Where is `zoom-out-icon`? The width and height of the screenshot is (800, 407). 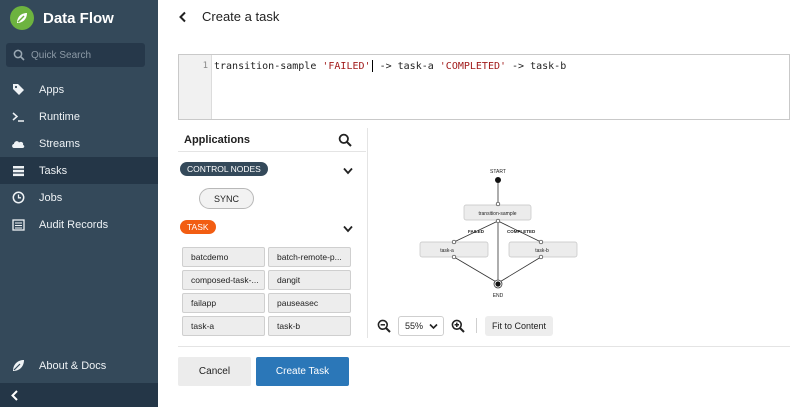
zoom-out-icon is located at coordinates (384, 326).